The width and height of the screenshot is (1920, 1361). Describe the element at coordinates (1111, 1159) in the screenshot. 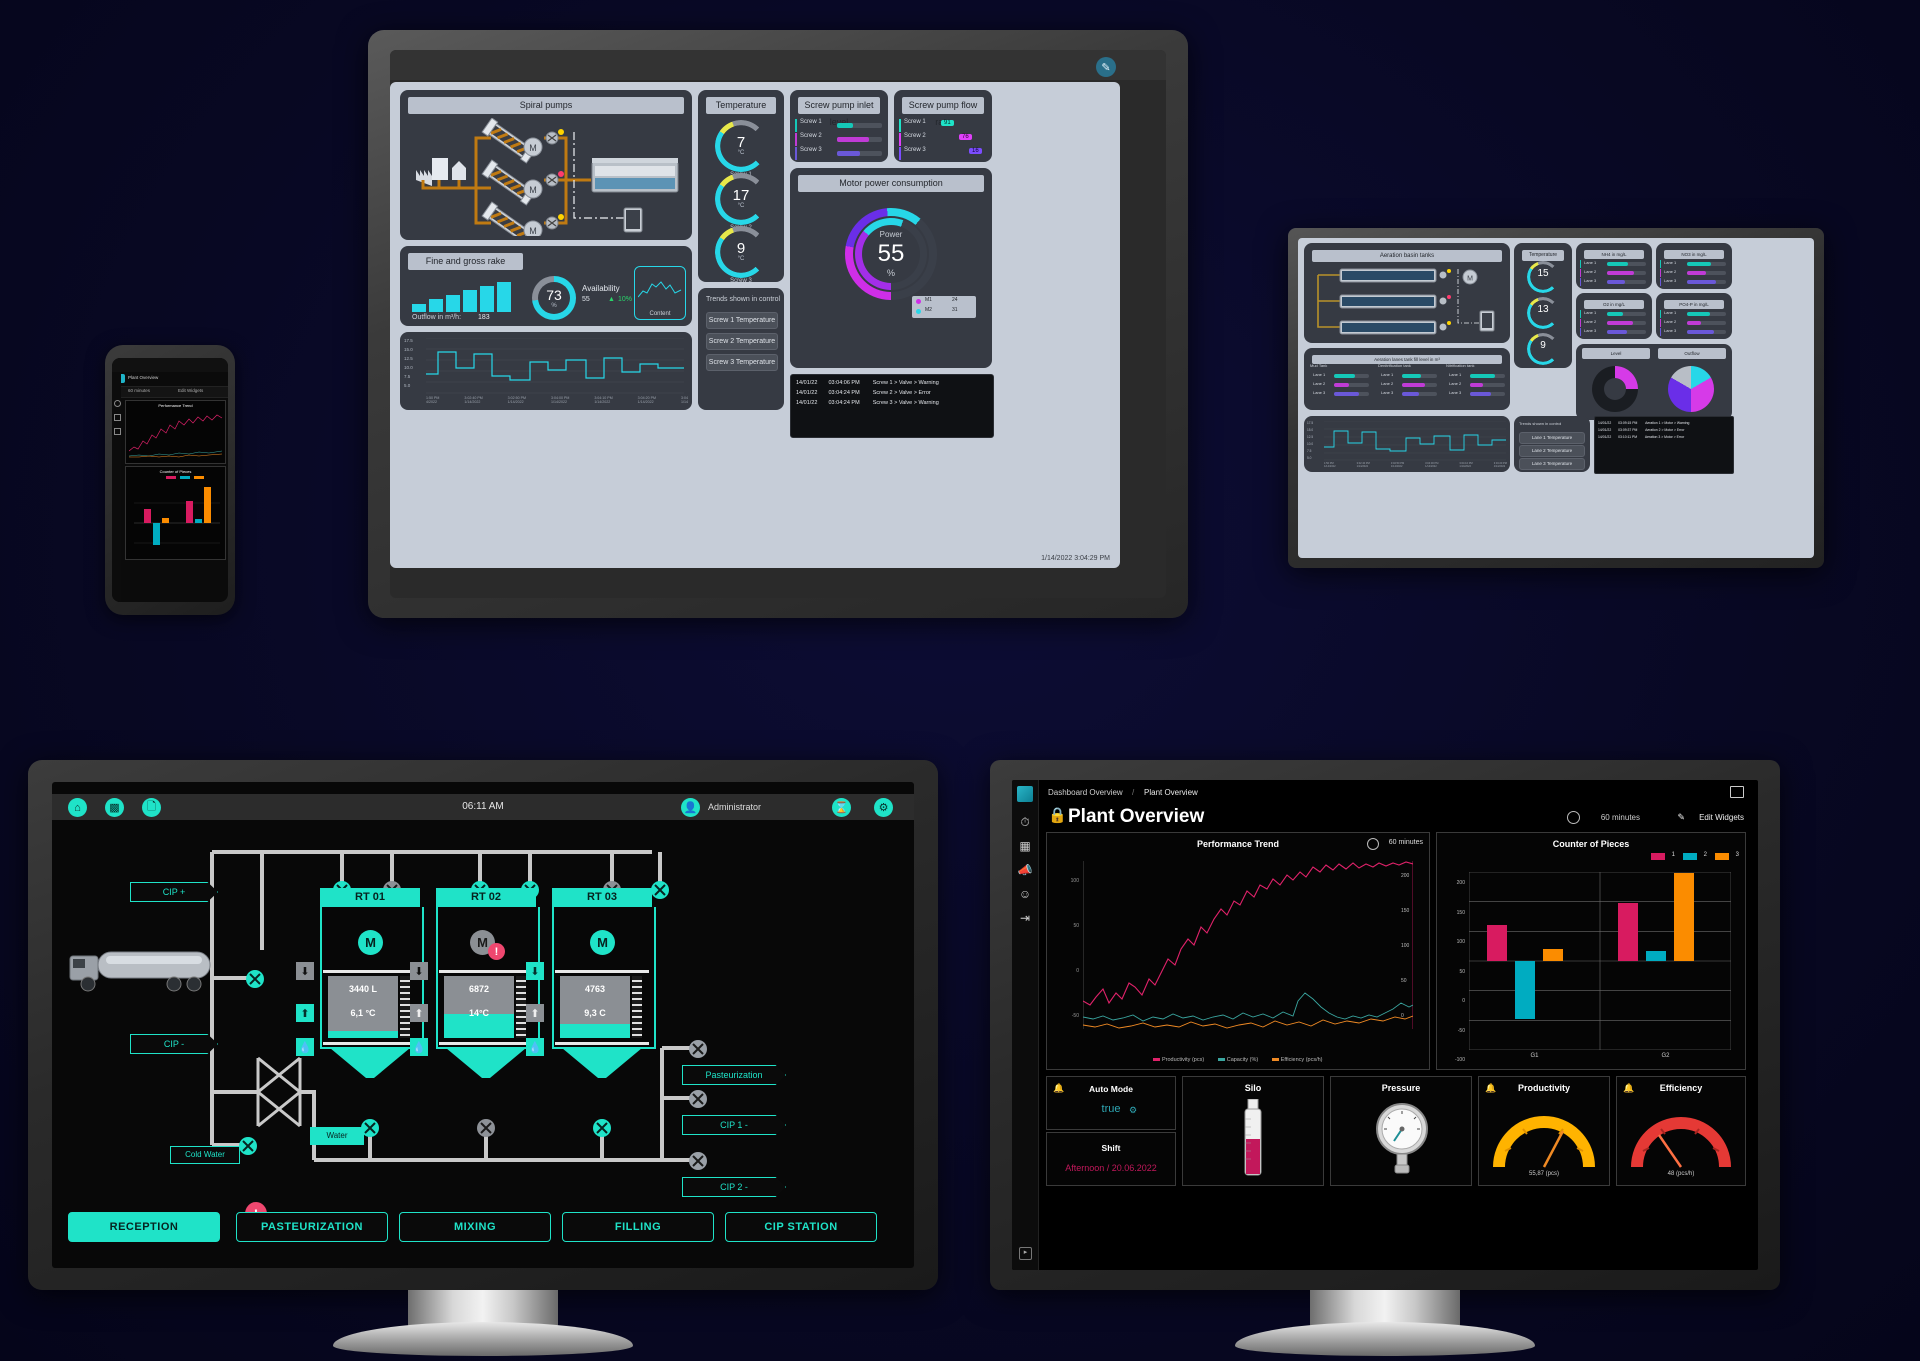

I see `tile-shift: Shift Afternoon / 20.06.2022` at that location.